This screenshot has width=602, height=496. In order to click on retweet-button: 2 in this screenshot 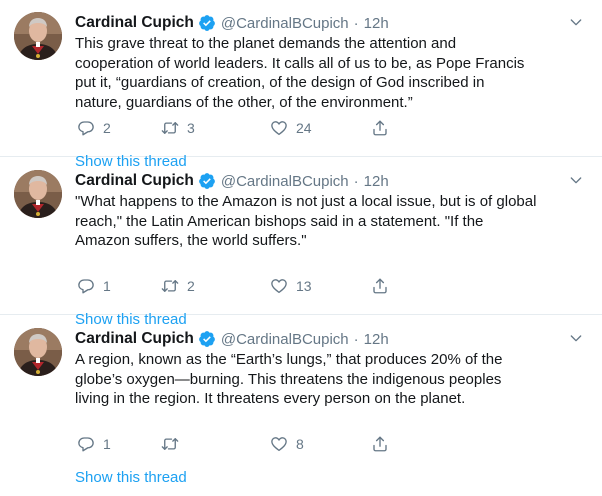, I will do `click(178, 286)`.